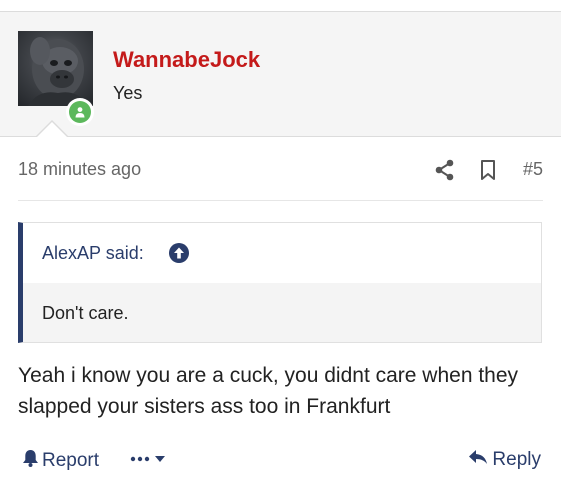 The image size is (561, 500). Describe the element at coordinates (480, 460) in the screenshot. I see `reply-arrow-icon` at that location.